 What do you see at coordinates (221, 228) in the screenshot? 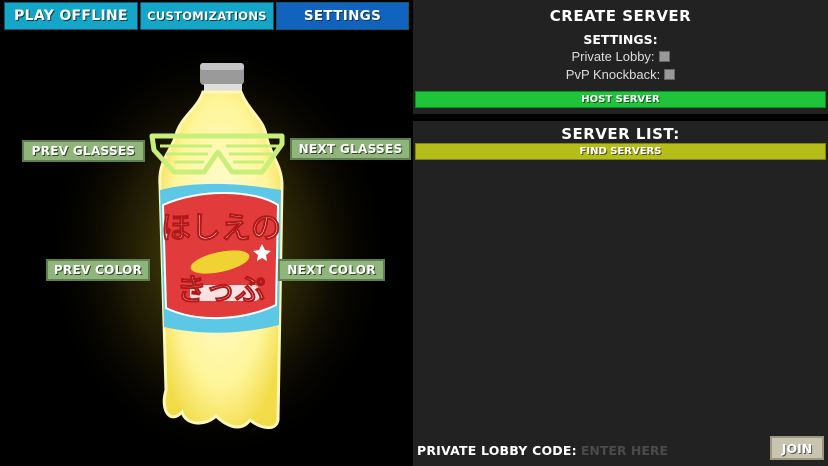
I see `bottle-label-line1: ほしえの` at bounding box center [221, 228].